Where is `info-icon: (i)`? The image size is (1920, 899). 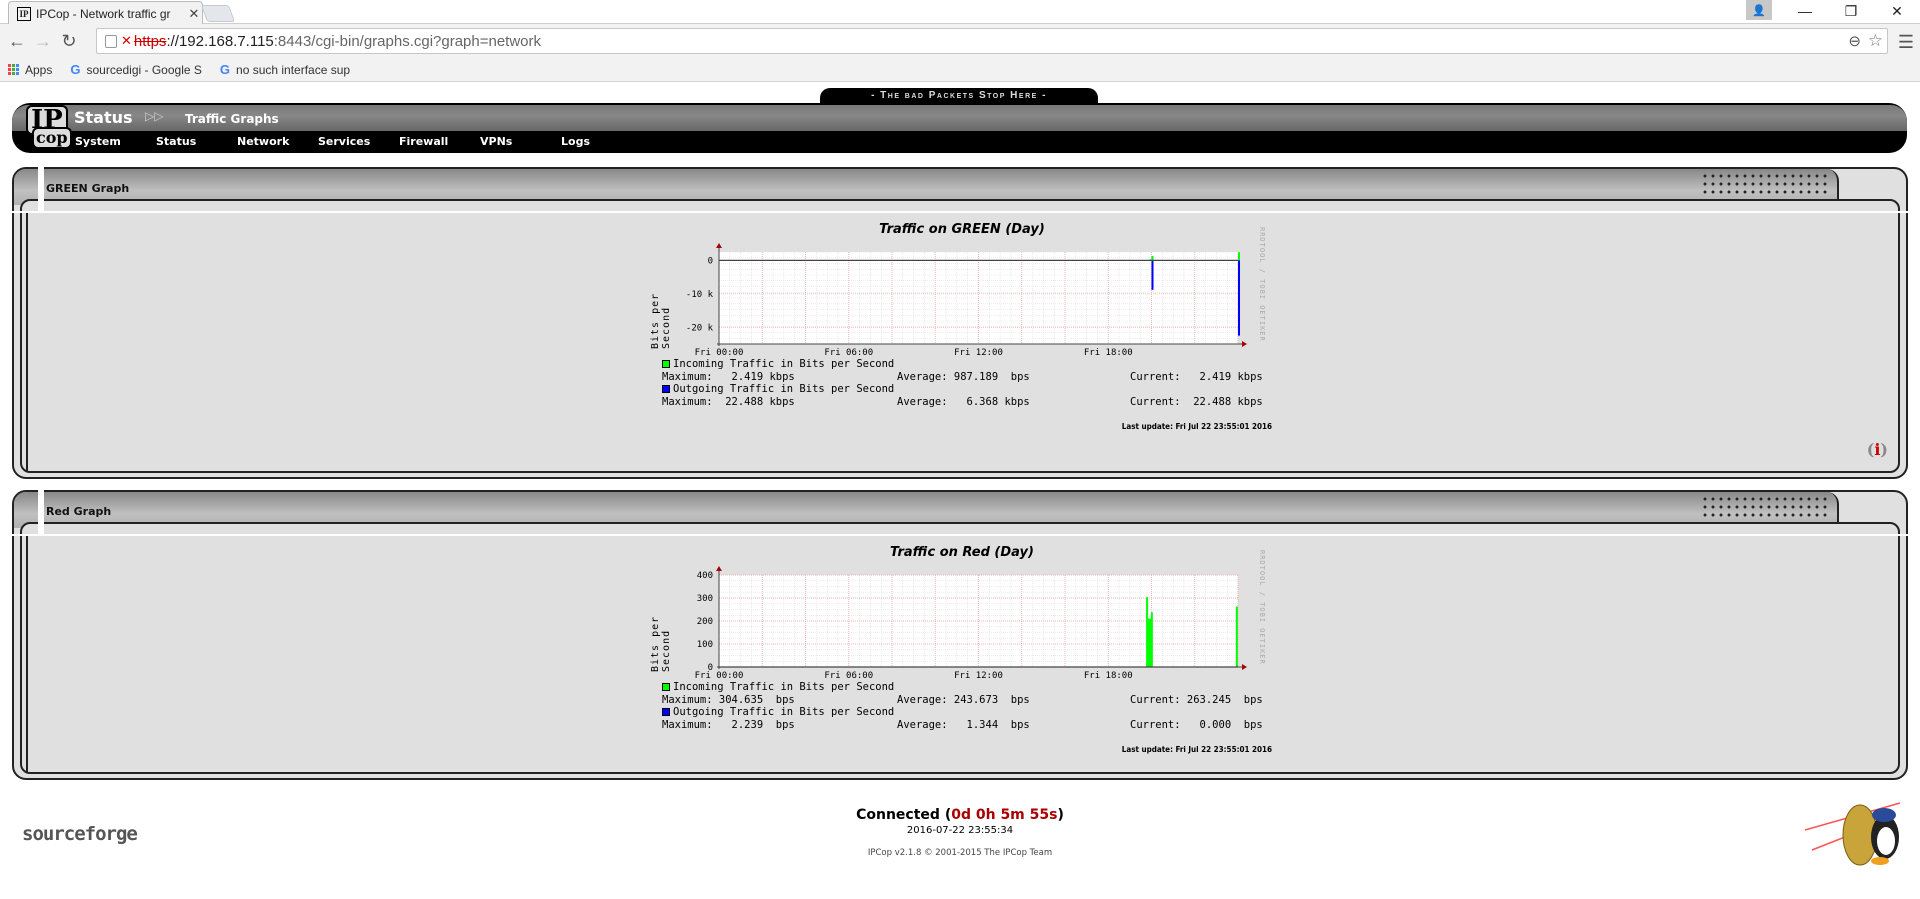
info-icon: (i) is located at coordinates (1877, 449).